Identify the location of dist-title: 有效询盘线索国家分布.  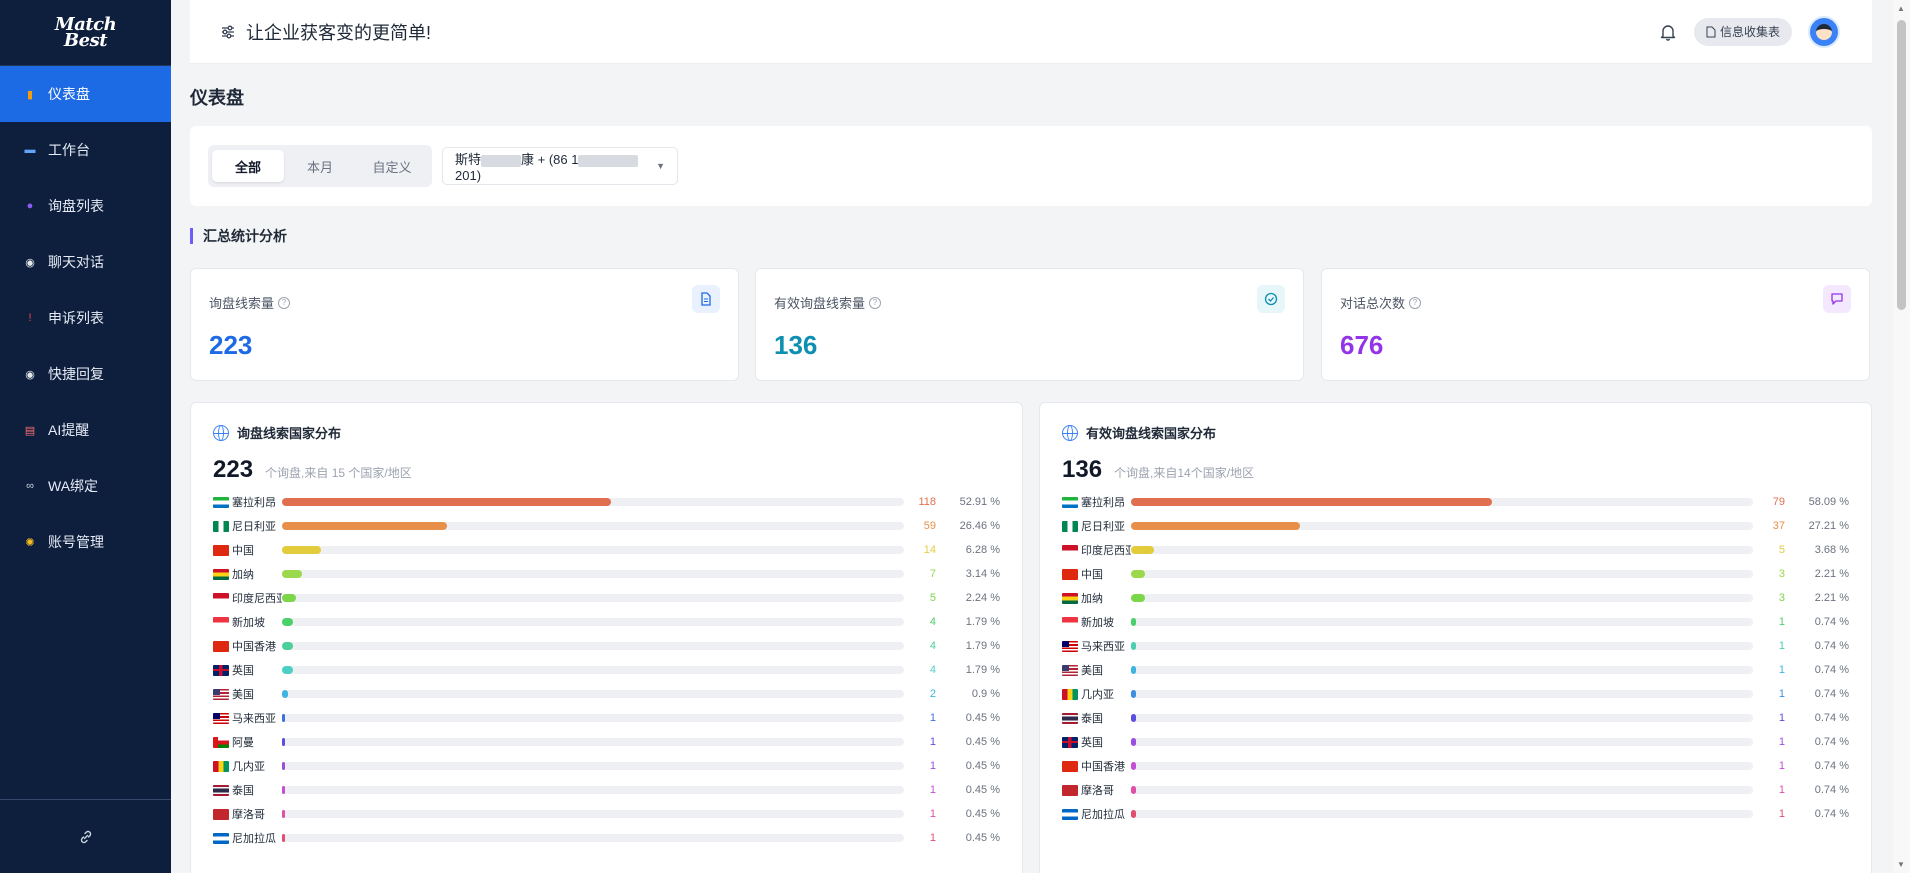
(1151, 433).